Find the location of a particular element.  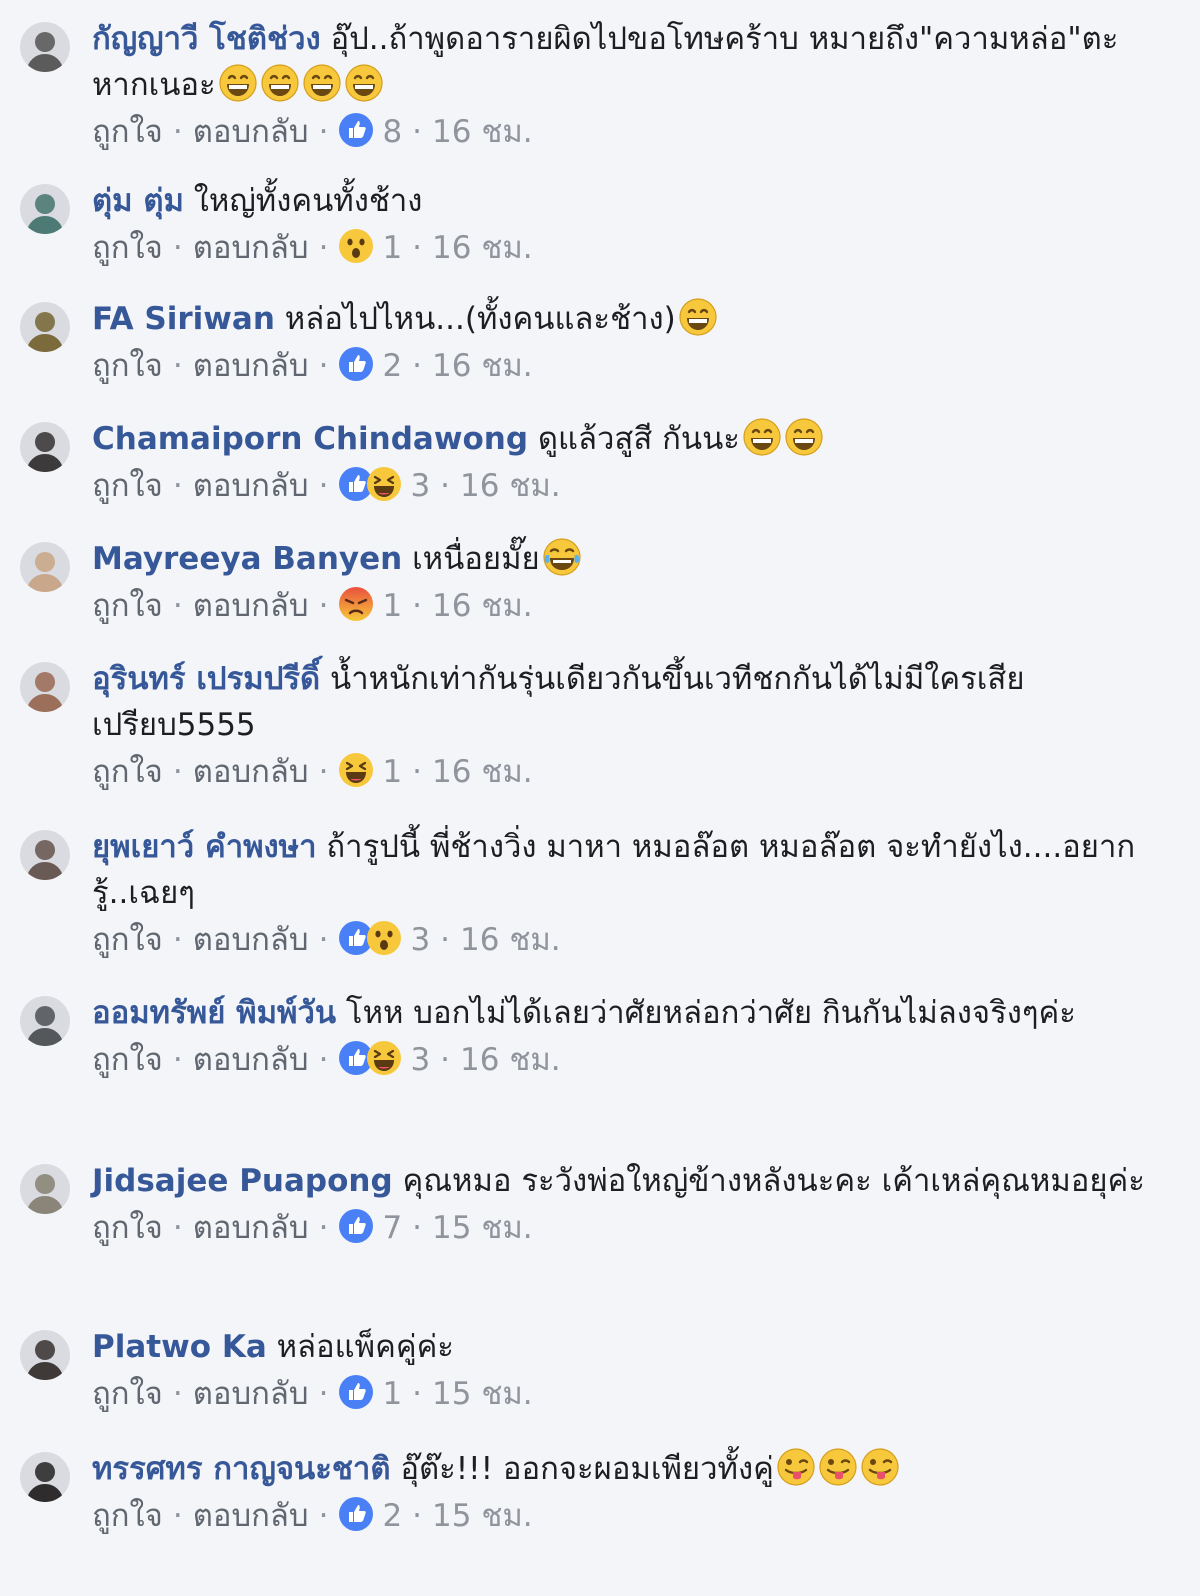

comment-author: Chamaiporn Chindawong is located at coordinates (310, 439).